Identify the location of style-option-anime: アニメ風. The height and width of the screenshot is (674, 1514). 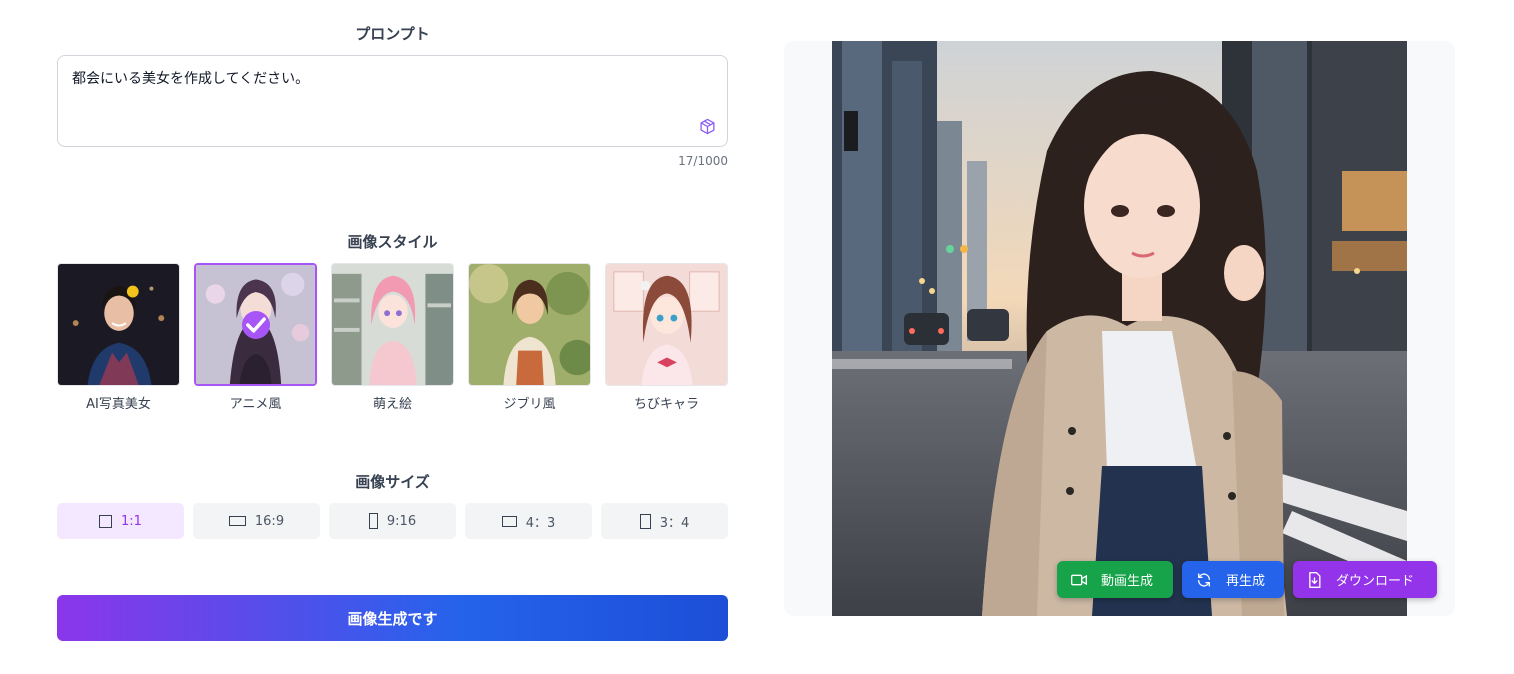
(255, 337).